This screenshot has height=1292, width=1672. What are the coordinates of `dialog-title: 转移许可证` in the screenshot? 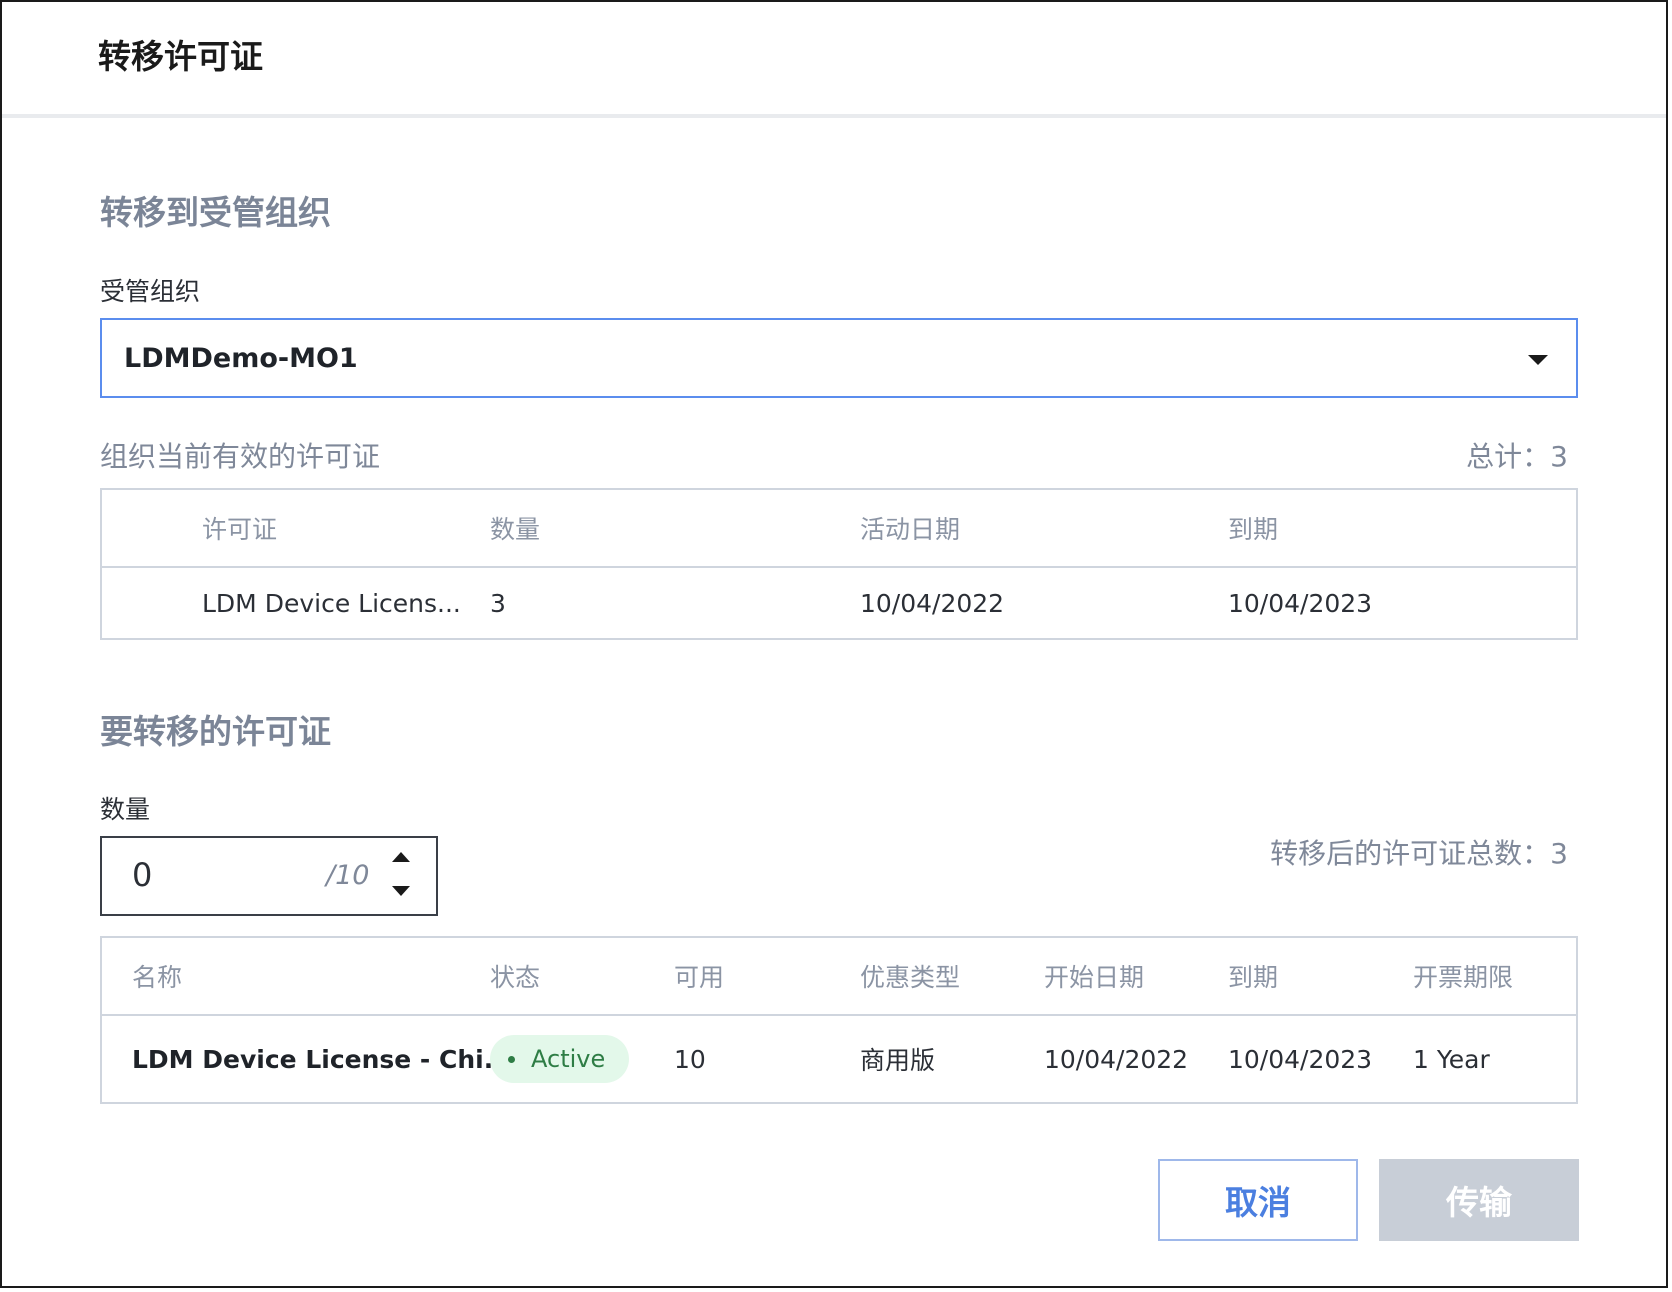 It's located at (180, 56).